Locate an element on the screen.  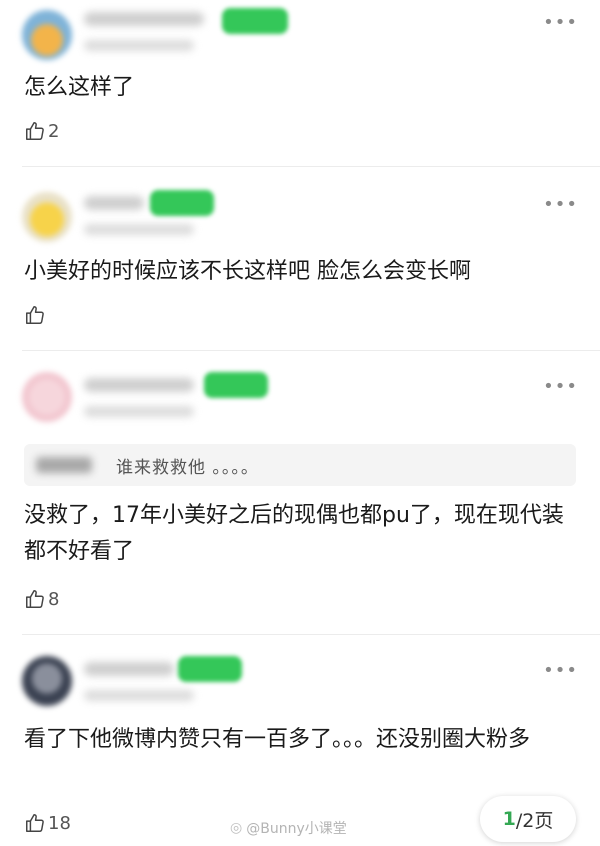
watermark: ◎ @Bunny小课堂 is located at coordinates (288, 828).